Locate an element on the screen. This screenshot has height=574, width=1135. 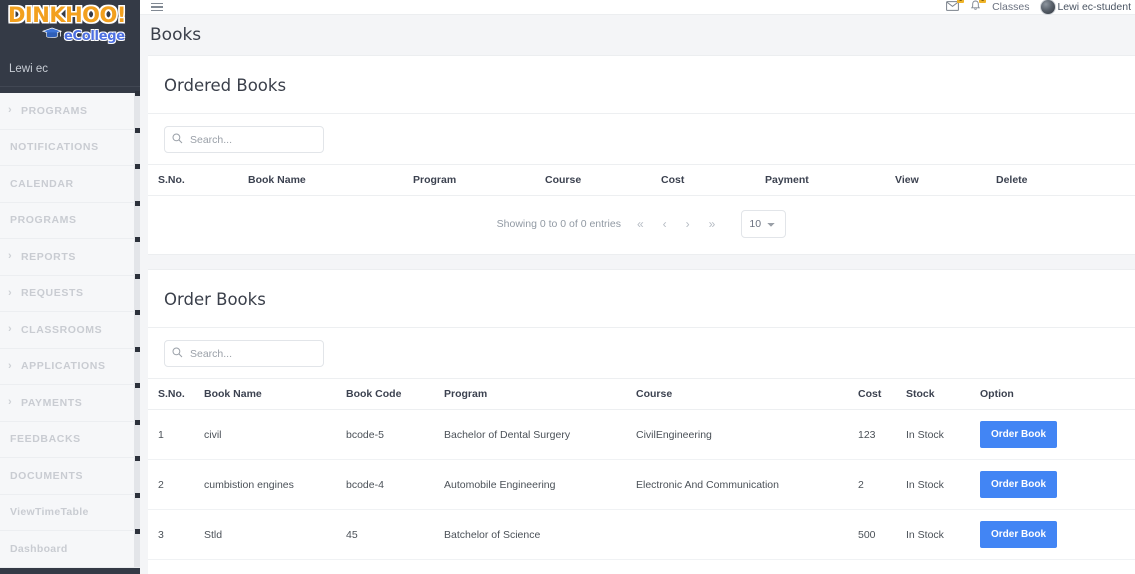
brand-subtitle: eCollege is located at coordinates (70, 36).